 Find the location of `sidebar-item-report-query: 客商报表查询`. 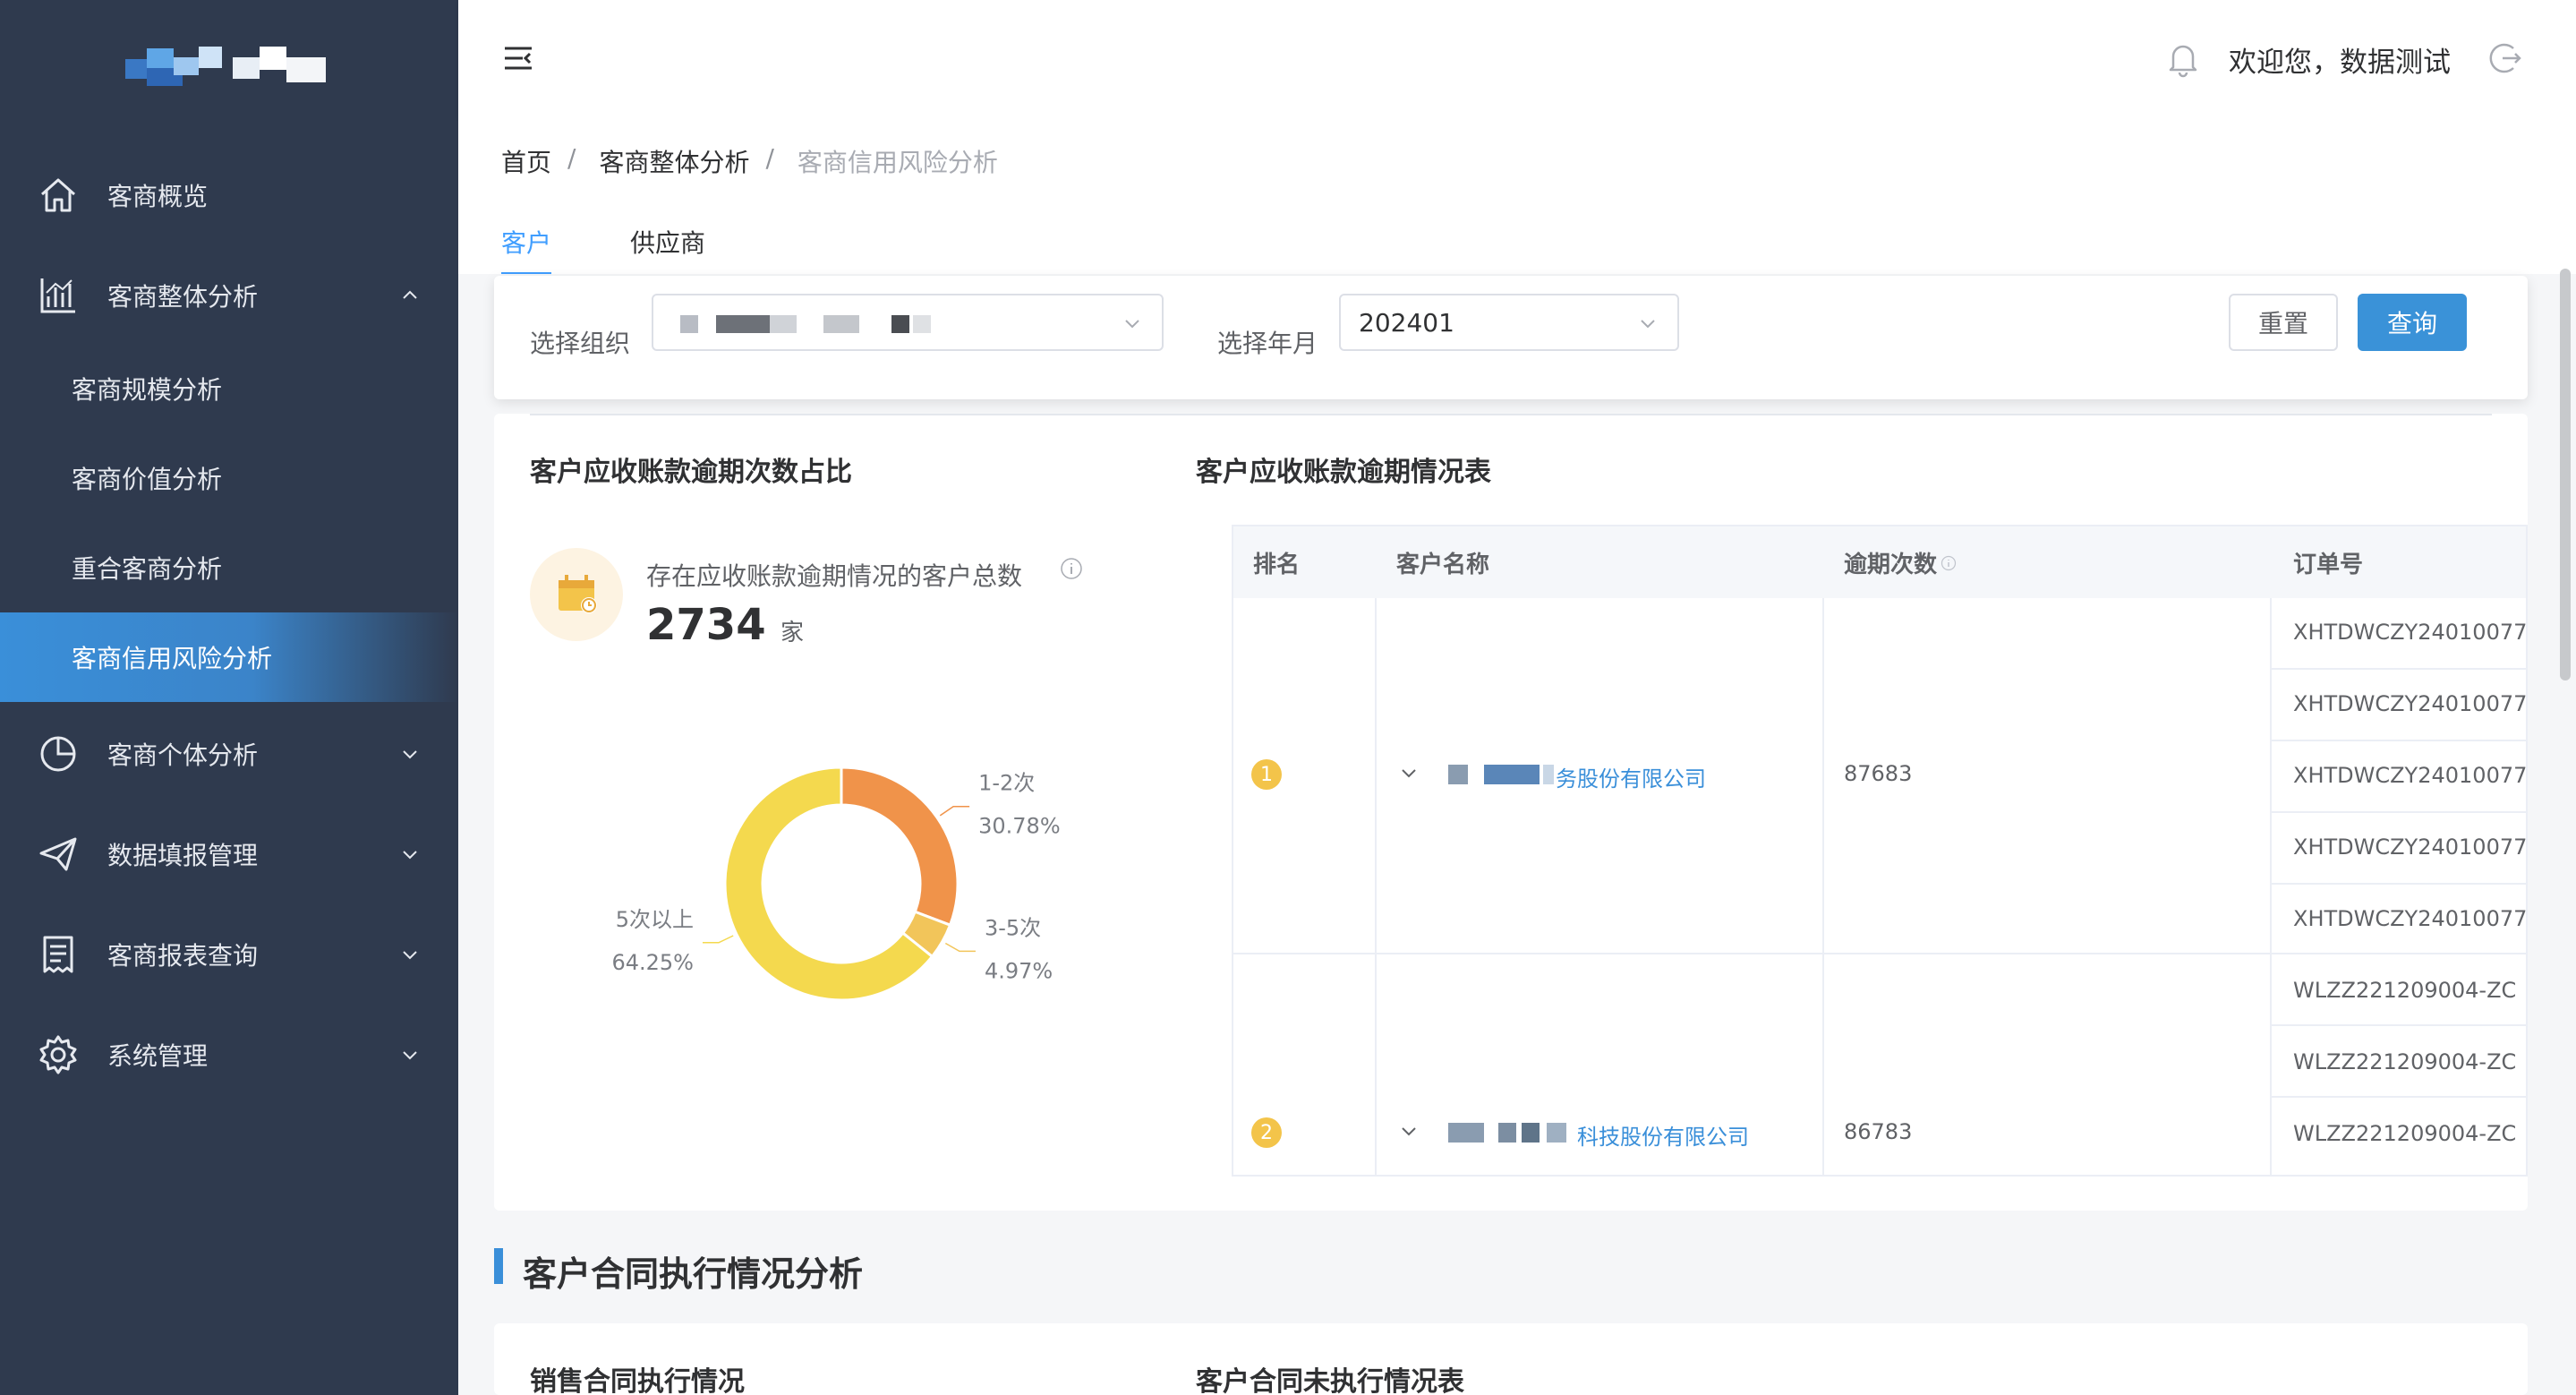

sidebar-item-report-query: 客商报表查询 is located at coordinates (229, 954).